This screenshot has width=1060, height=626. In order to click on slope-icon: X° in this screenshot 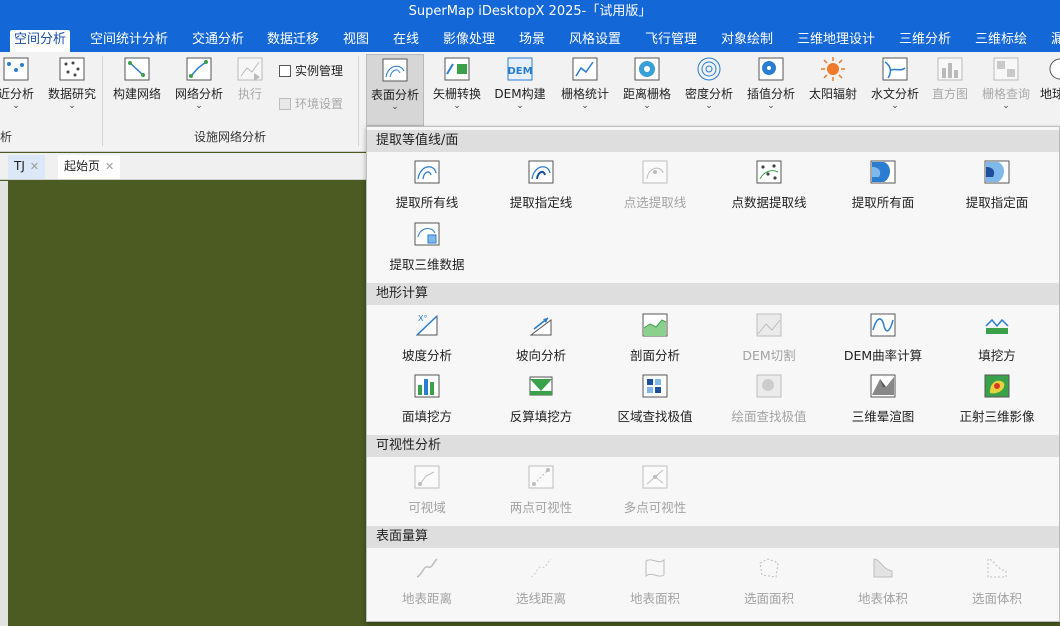, I will do `click(426, 325)`.